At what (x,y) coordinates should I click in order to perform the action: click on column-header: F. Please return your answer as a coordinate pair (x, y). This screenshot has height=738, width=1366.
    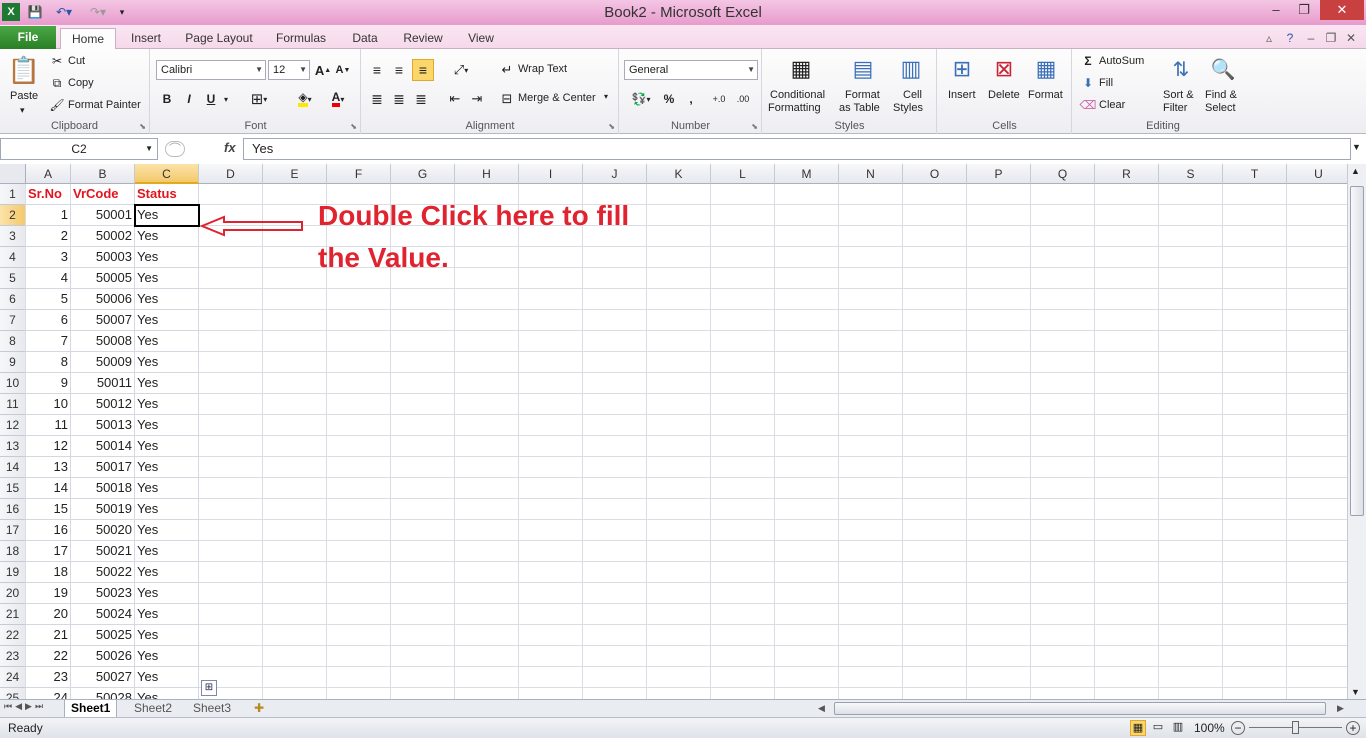
    Looking at the image, I should click on (359, 174).